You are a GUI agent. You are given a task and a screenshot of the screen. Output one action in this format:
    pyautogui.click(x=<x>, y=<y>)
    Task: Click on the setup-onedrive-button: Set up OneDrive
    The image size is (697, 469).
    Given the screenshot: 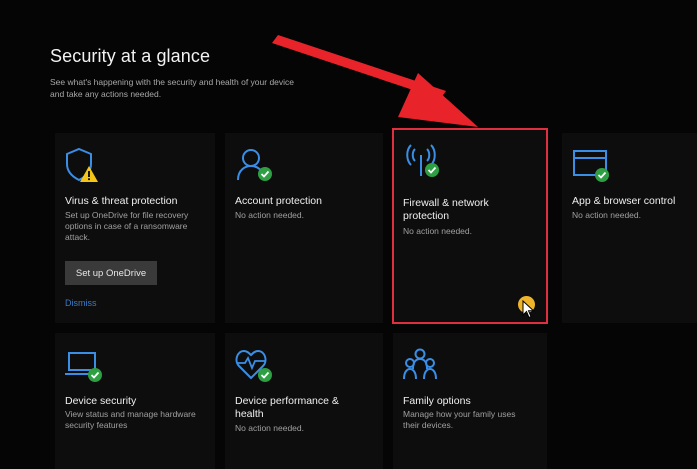 What is the action you would take?
    pyautogui.click(x=111, y=273)
    